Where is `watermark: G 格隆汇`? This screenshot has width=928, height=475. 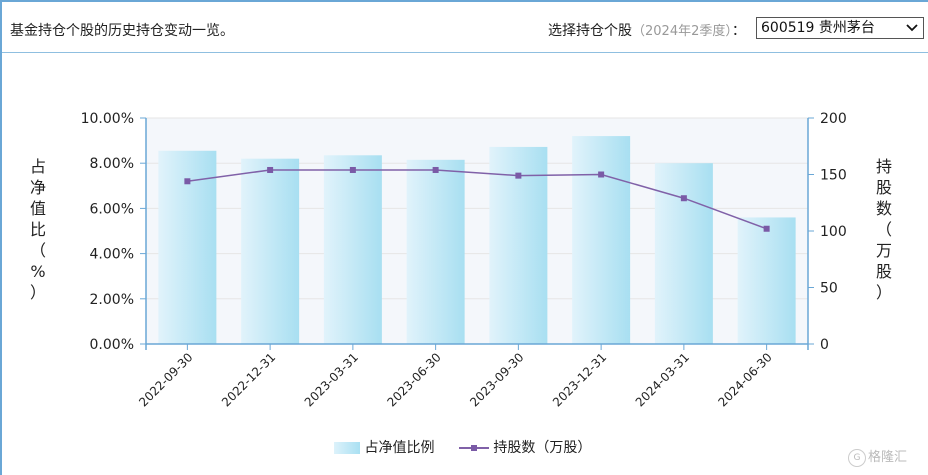 watermark: G 格隆汇 is located at coordinates (877, 456).